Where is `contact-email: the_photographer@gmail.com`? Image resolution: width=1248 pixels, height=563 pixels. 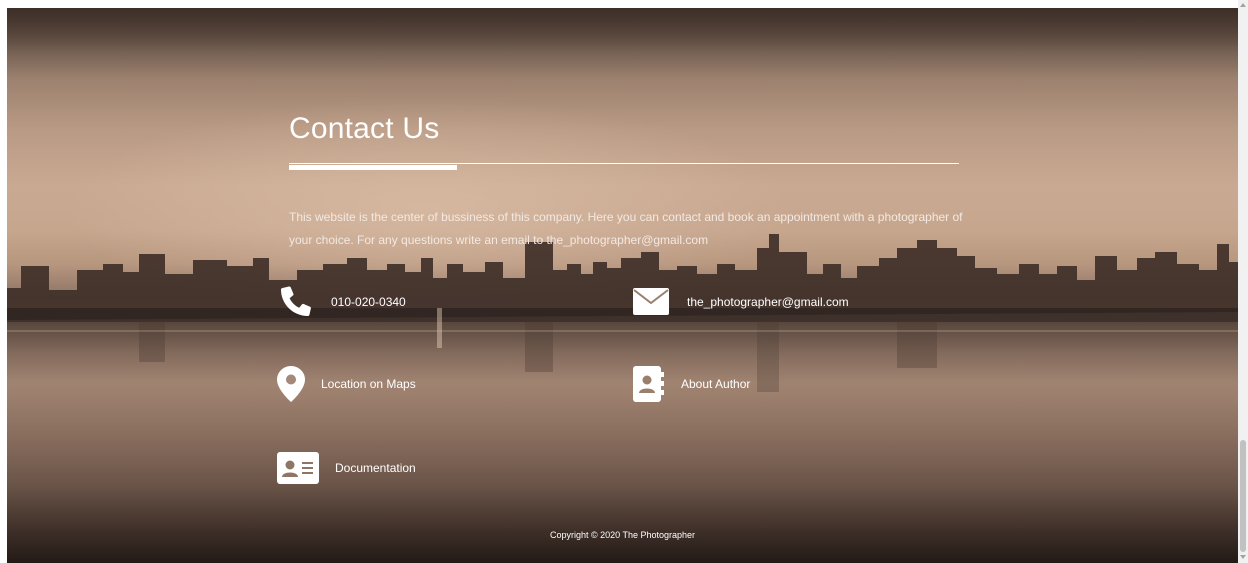
contact-email: the_photographer@gmail.com is located at coordinates (741, 301).